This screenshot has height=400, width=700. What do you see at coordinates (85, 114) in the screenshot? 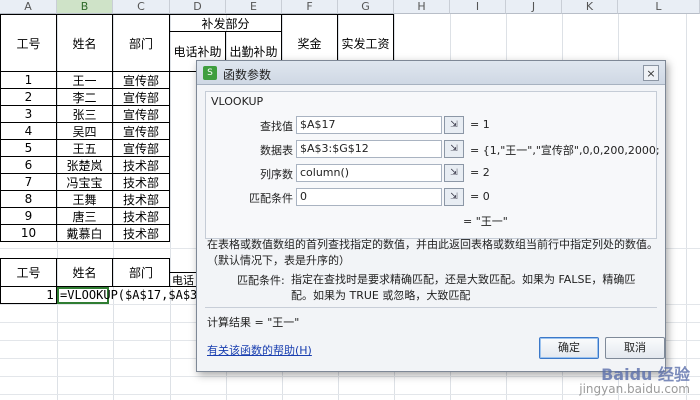
I see `row-name: 张三` at bounding box center [85, 114].